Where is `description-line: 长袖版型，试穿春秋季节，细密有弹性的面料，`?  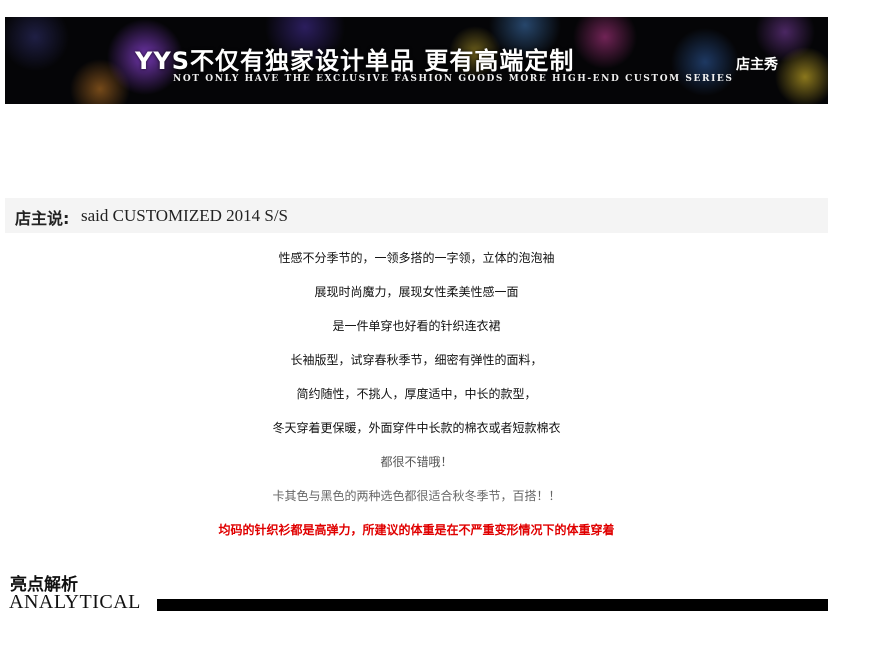
description-line: 长袖版型，试穿春秋季节，细密有弹性的面料， is located at coordinates (416, 360).